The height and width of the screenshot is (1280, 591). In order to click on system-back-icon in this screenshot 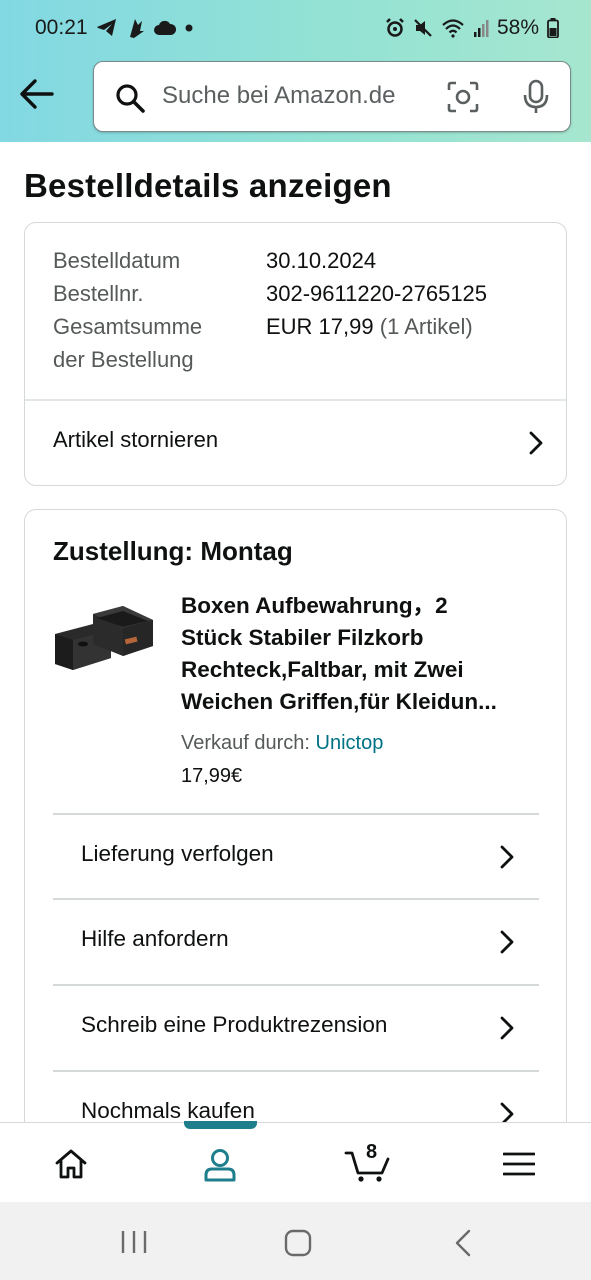, I will do `click(463, 1243)`.